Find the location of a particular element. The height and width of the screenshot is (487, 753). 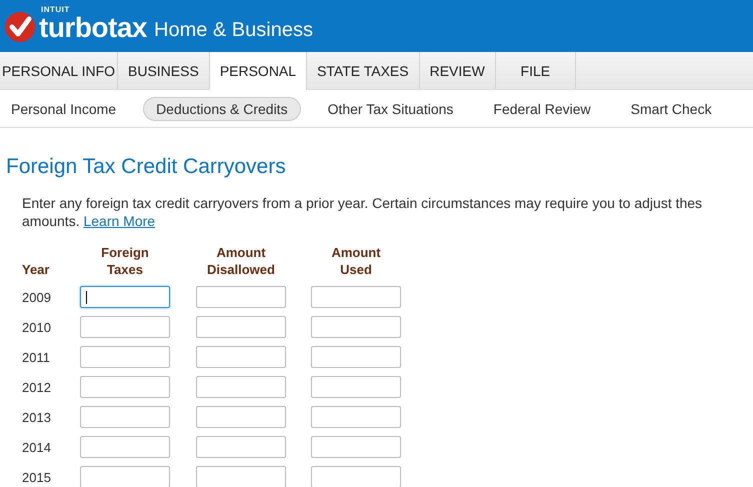

tab: STATE TAXES is located at coordinates (363, 70).